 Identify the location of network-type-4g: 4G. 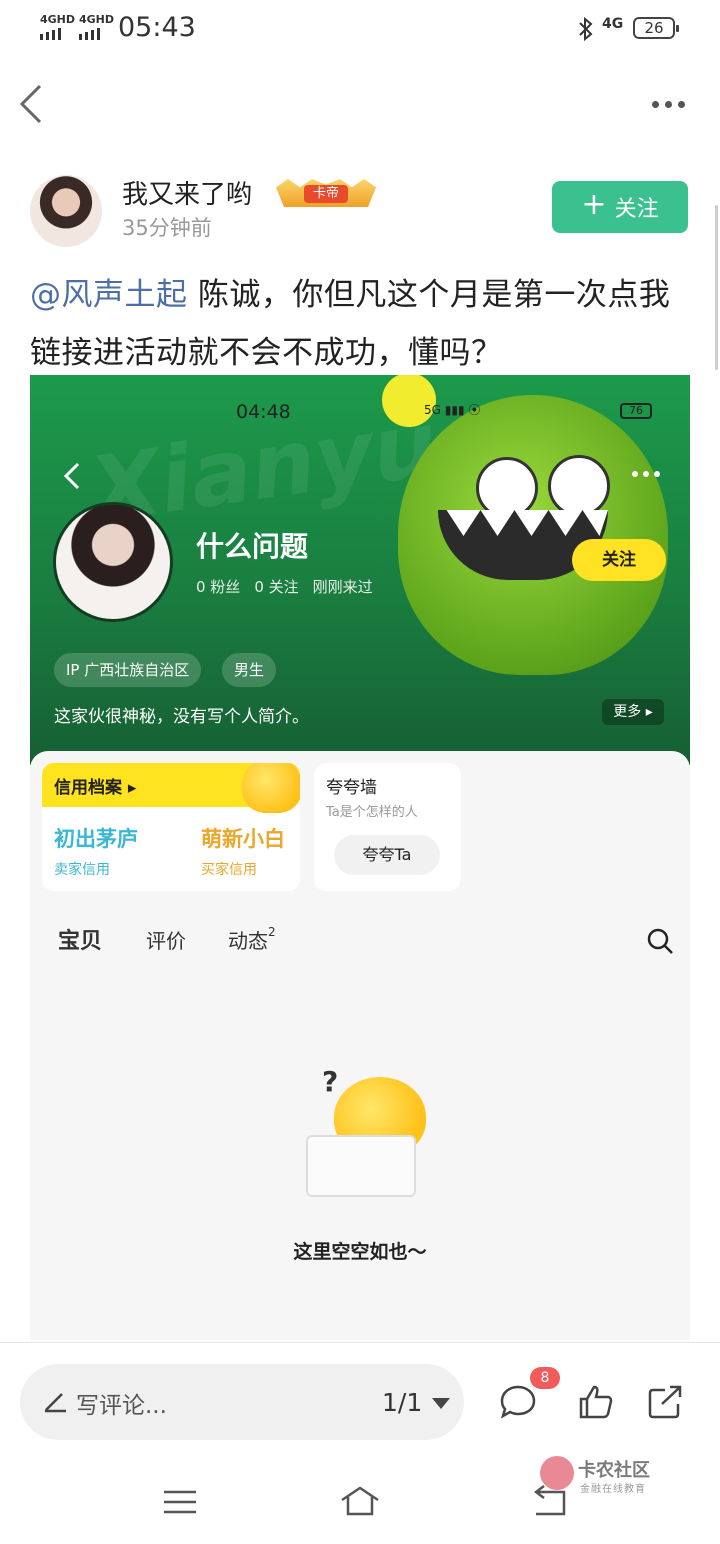
(613, 24).